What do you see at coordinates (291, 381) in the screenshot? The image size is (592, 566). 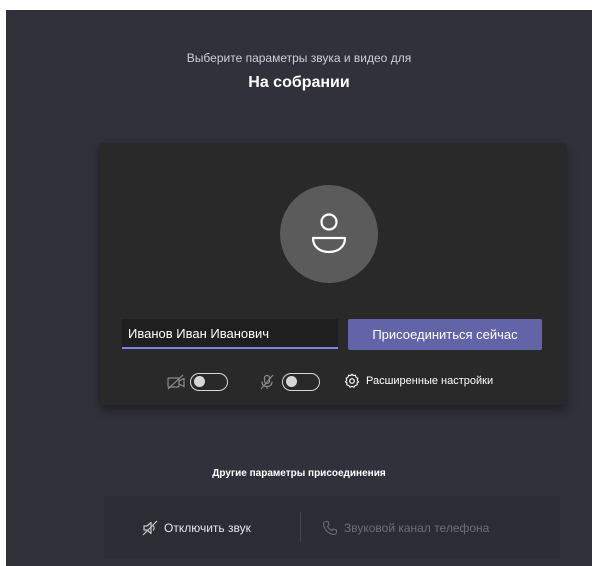 I see `microphone-toggle-knob` at bounding box center [291, 381].